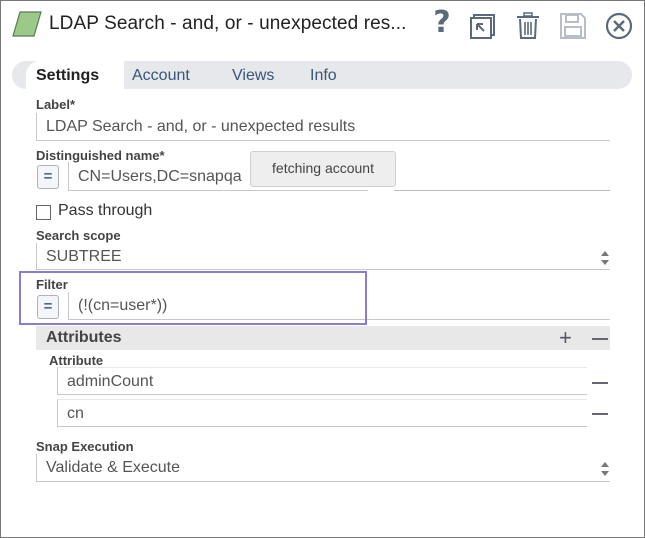 Image resolution: width=645 pixels, height=538 pixels. What do you see at coordinates (323, 256) in the screenshot?
I see `scope-select: SUBTREE` at bounding box center [323, 256].